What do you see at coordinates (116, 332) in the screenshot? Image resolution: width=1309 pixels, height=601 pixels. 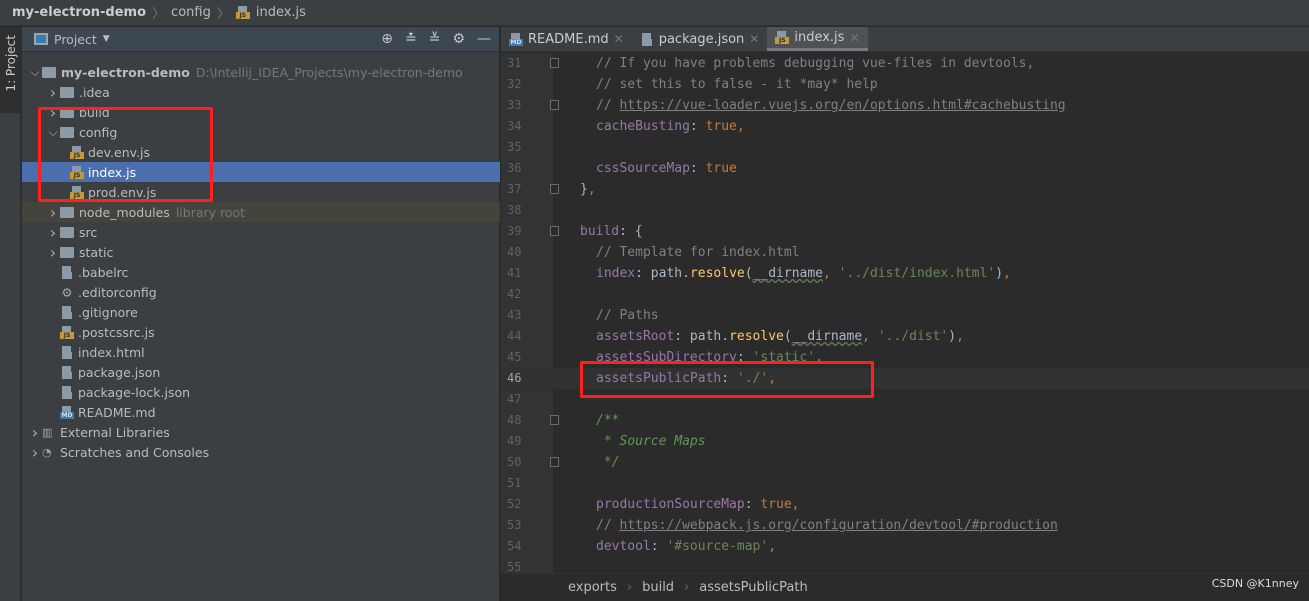 I see `tree-item-label: .postcssrc.js` at bounding box center [116, 332].